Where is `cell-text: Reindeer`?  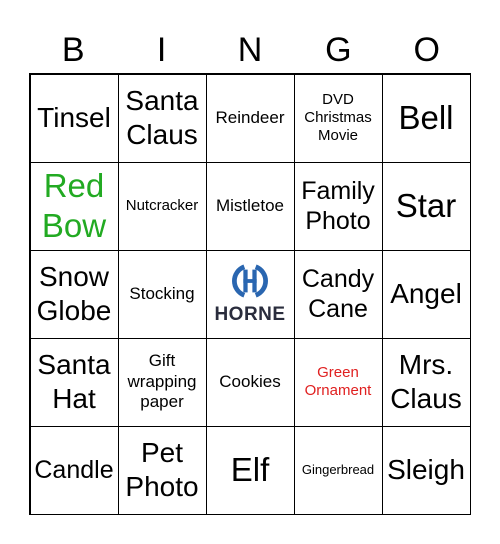 cell-text: Reindeer is located at coordinates (250, 117).